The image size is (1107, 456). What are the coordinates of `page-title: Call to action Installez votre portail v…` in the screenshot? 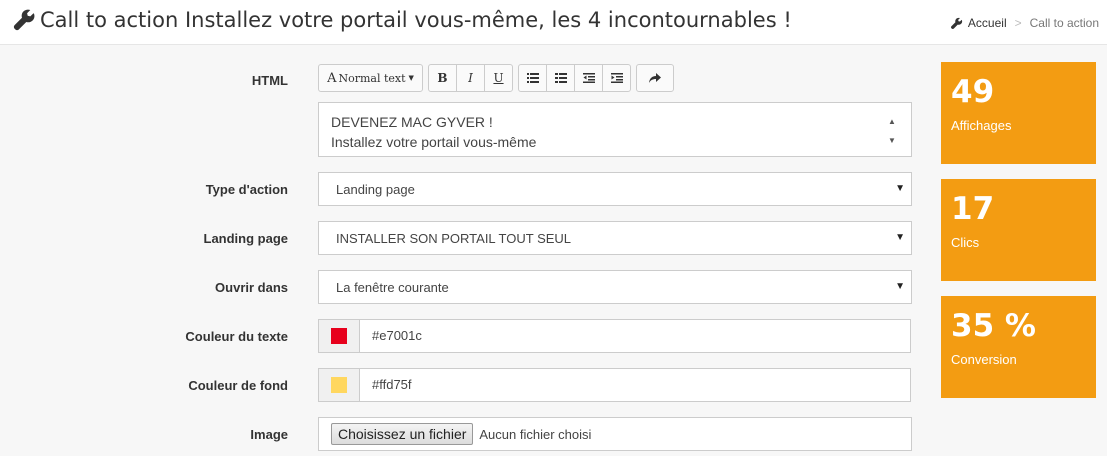 It's located at (402, 20).